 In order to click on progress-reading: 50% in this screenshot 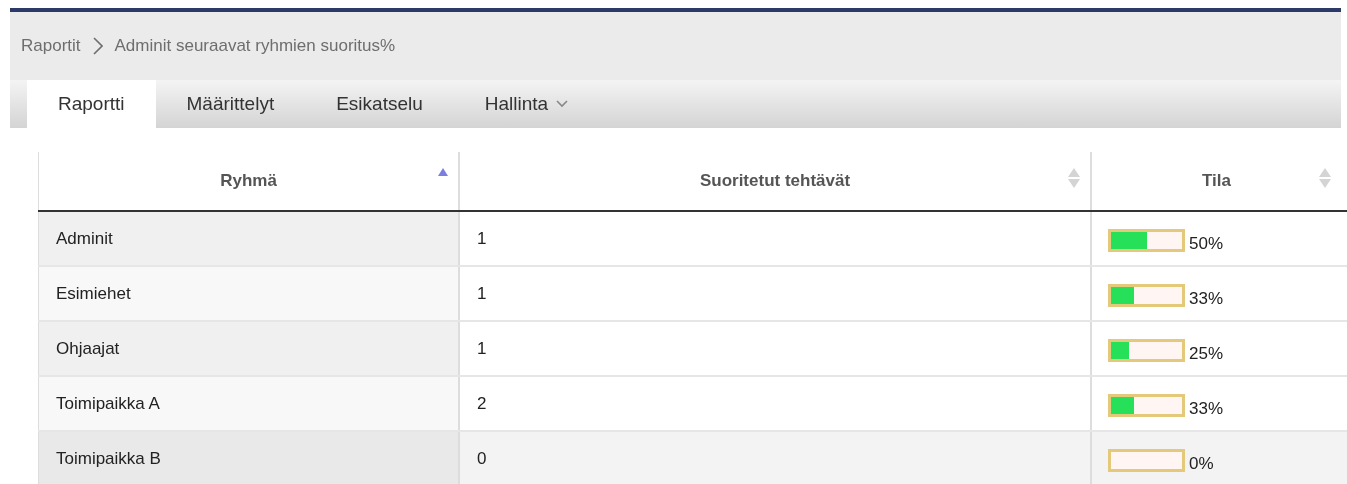, I will do `click(1206, 243)`.